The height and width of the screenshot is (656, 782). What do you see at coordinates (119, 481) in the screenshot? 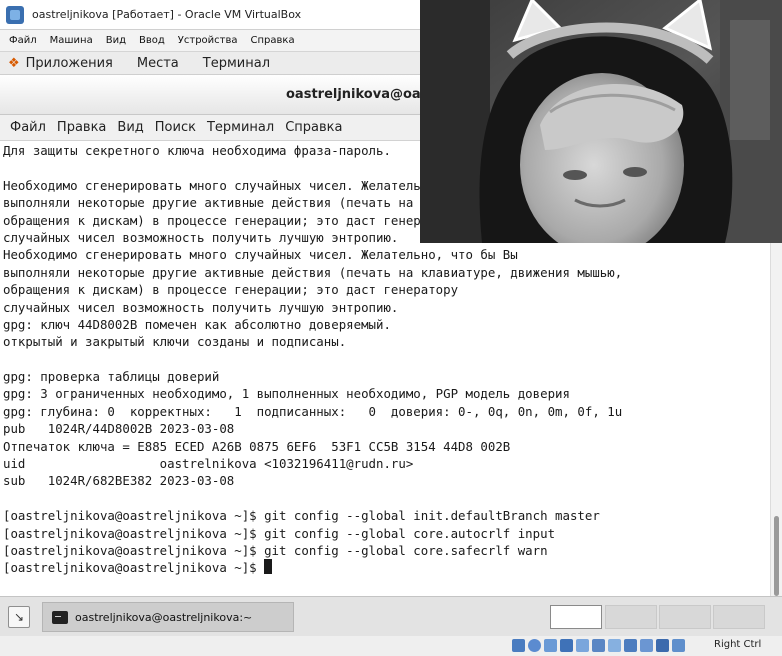
I see `terminal-line: sub 1024R/682BE382 2023-03-08` at bounding box center [119, 481].